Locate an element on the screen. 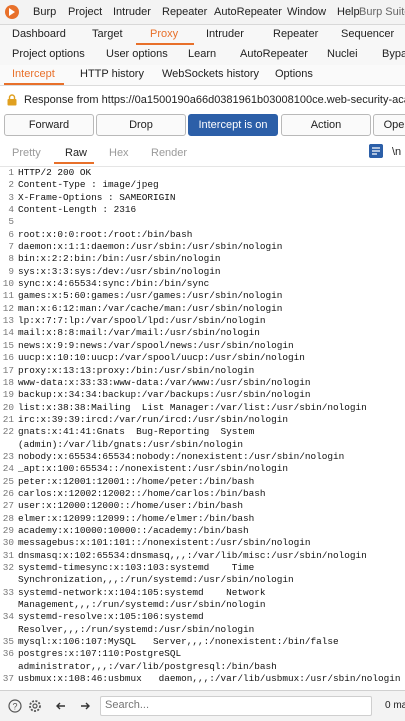 This screenshot has width=405, height=721. tab-options: Options is located at coordinates (294, 74).